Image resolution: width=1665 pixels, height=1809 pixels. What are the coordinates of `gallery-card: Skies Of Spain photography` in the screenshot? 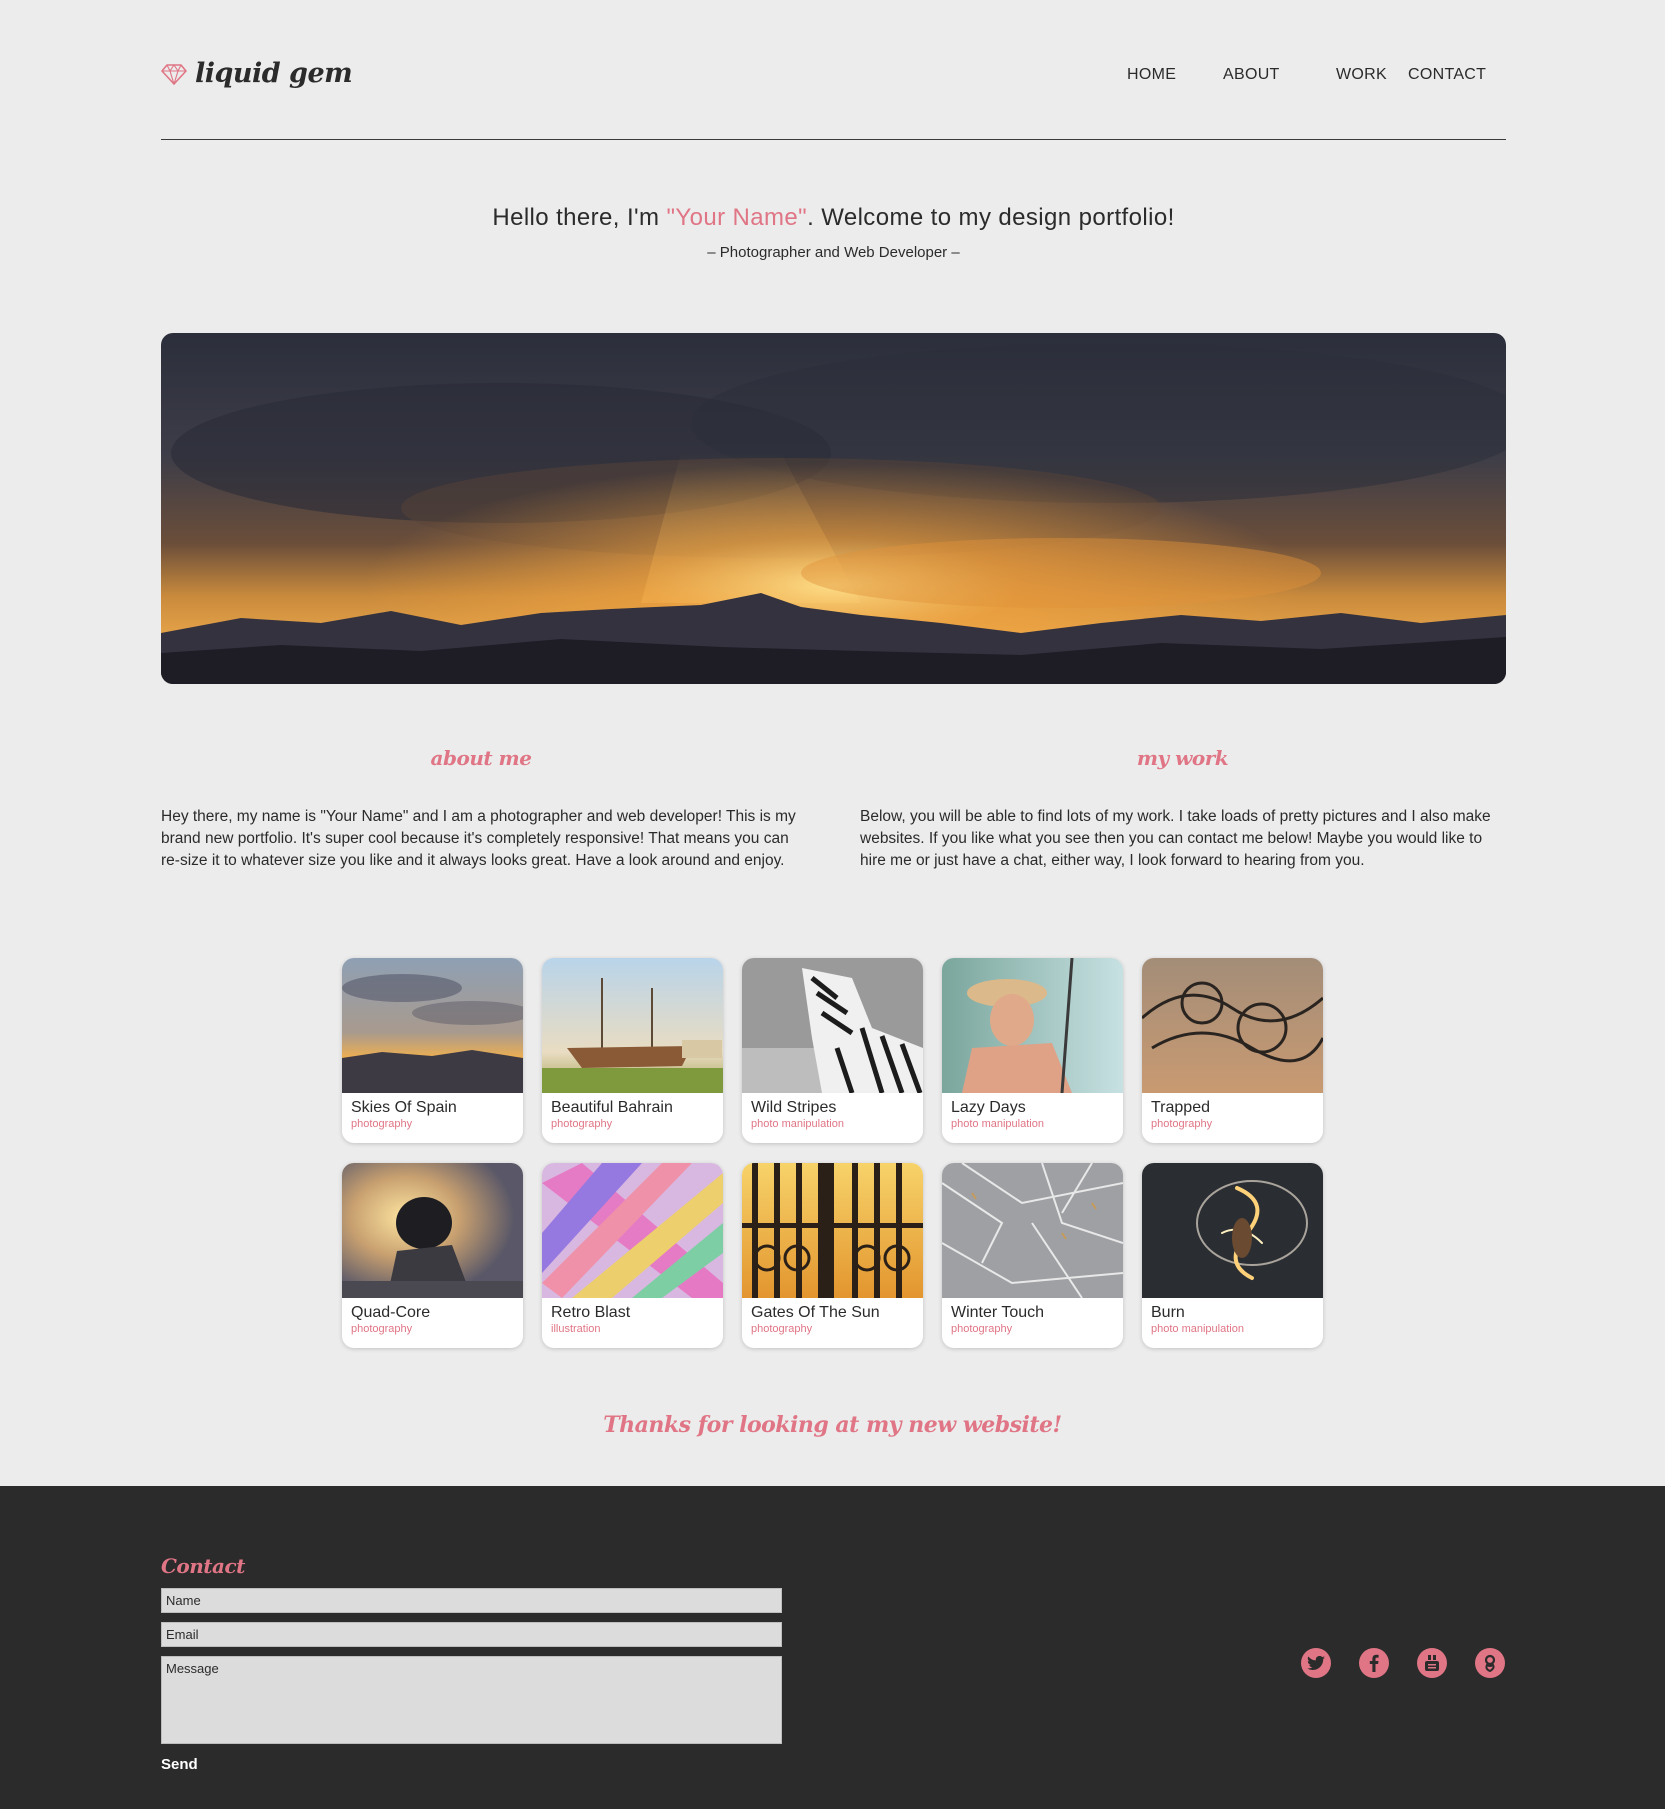 It's located at (432, 1050).